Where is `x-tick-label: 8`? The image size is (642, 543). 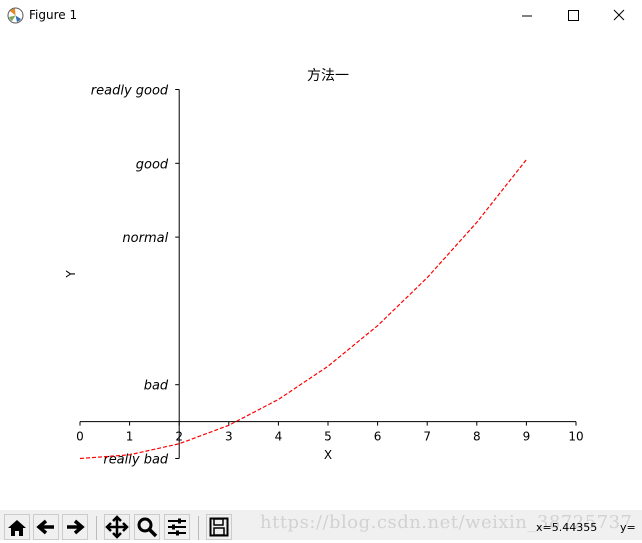 x-tick-label: 8 is located at coordinates (477, 437).